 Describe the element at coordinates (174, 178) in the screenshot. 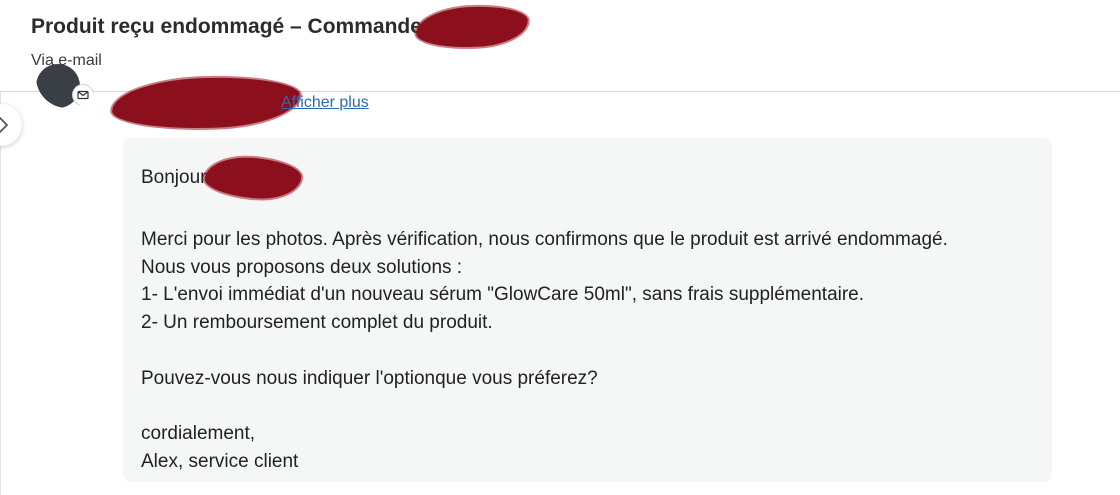

I see `message-greeting: Bonjour` at that location.